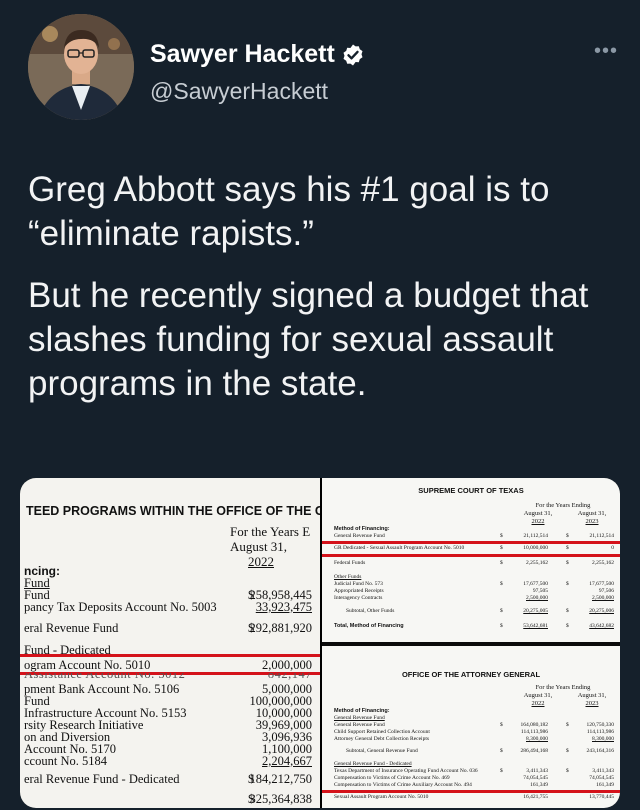 The height and width of the screenshot is (810, 640). What do you see at coordinates (600, 732) in the screenshot?
I see `value-2023: 114,113,986` at bounding box center [600, 732].